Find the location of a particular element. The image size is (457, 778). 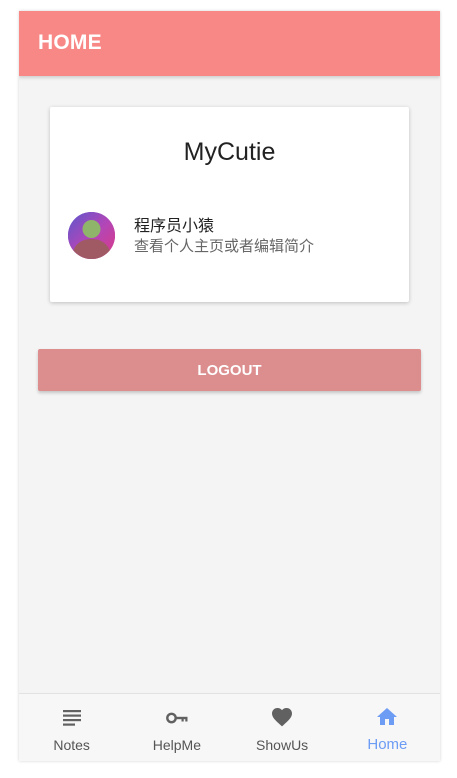

nav-item-showus: ShowUs is located at coordinates (282, 727).